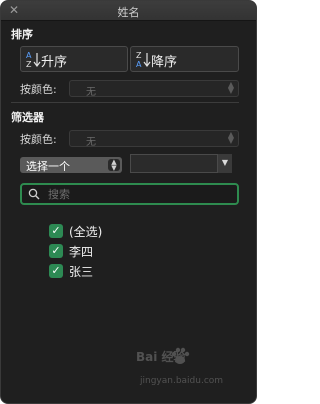  I want to click on watermark-logo: Bai 经验 jingyan.baidu.com, so click(193, 371).